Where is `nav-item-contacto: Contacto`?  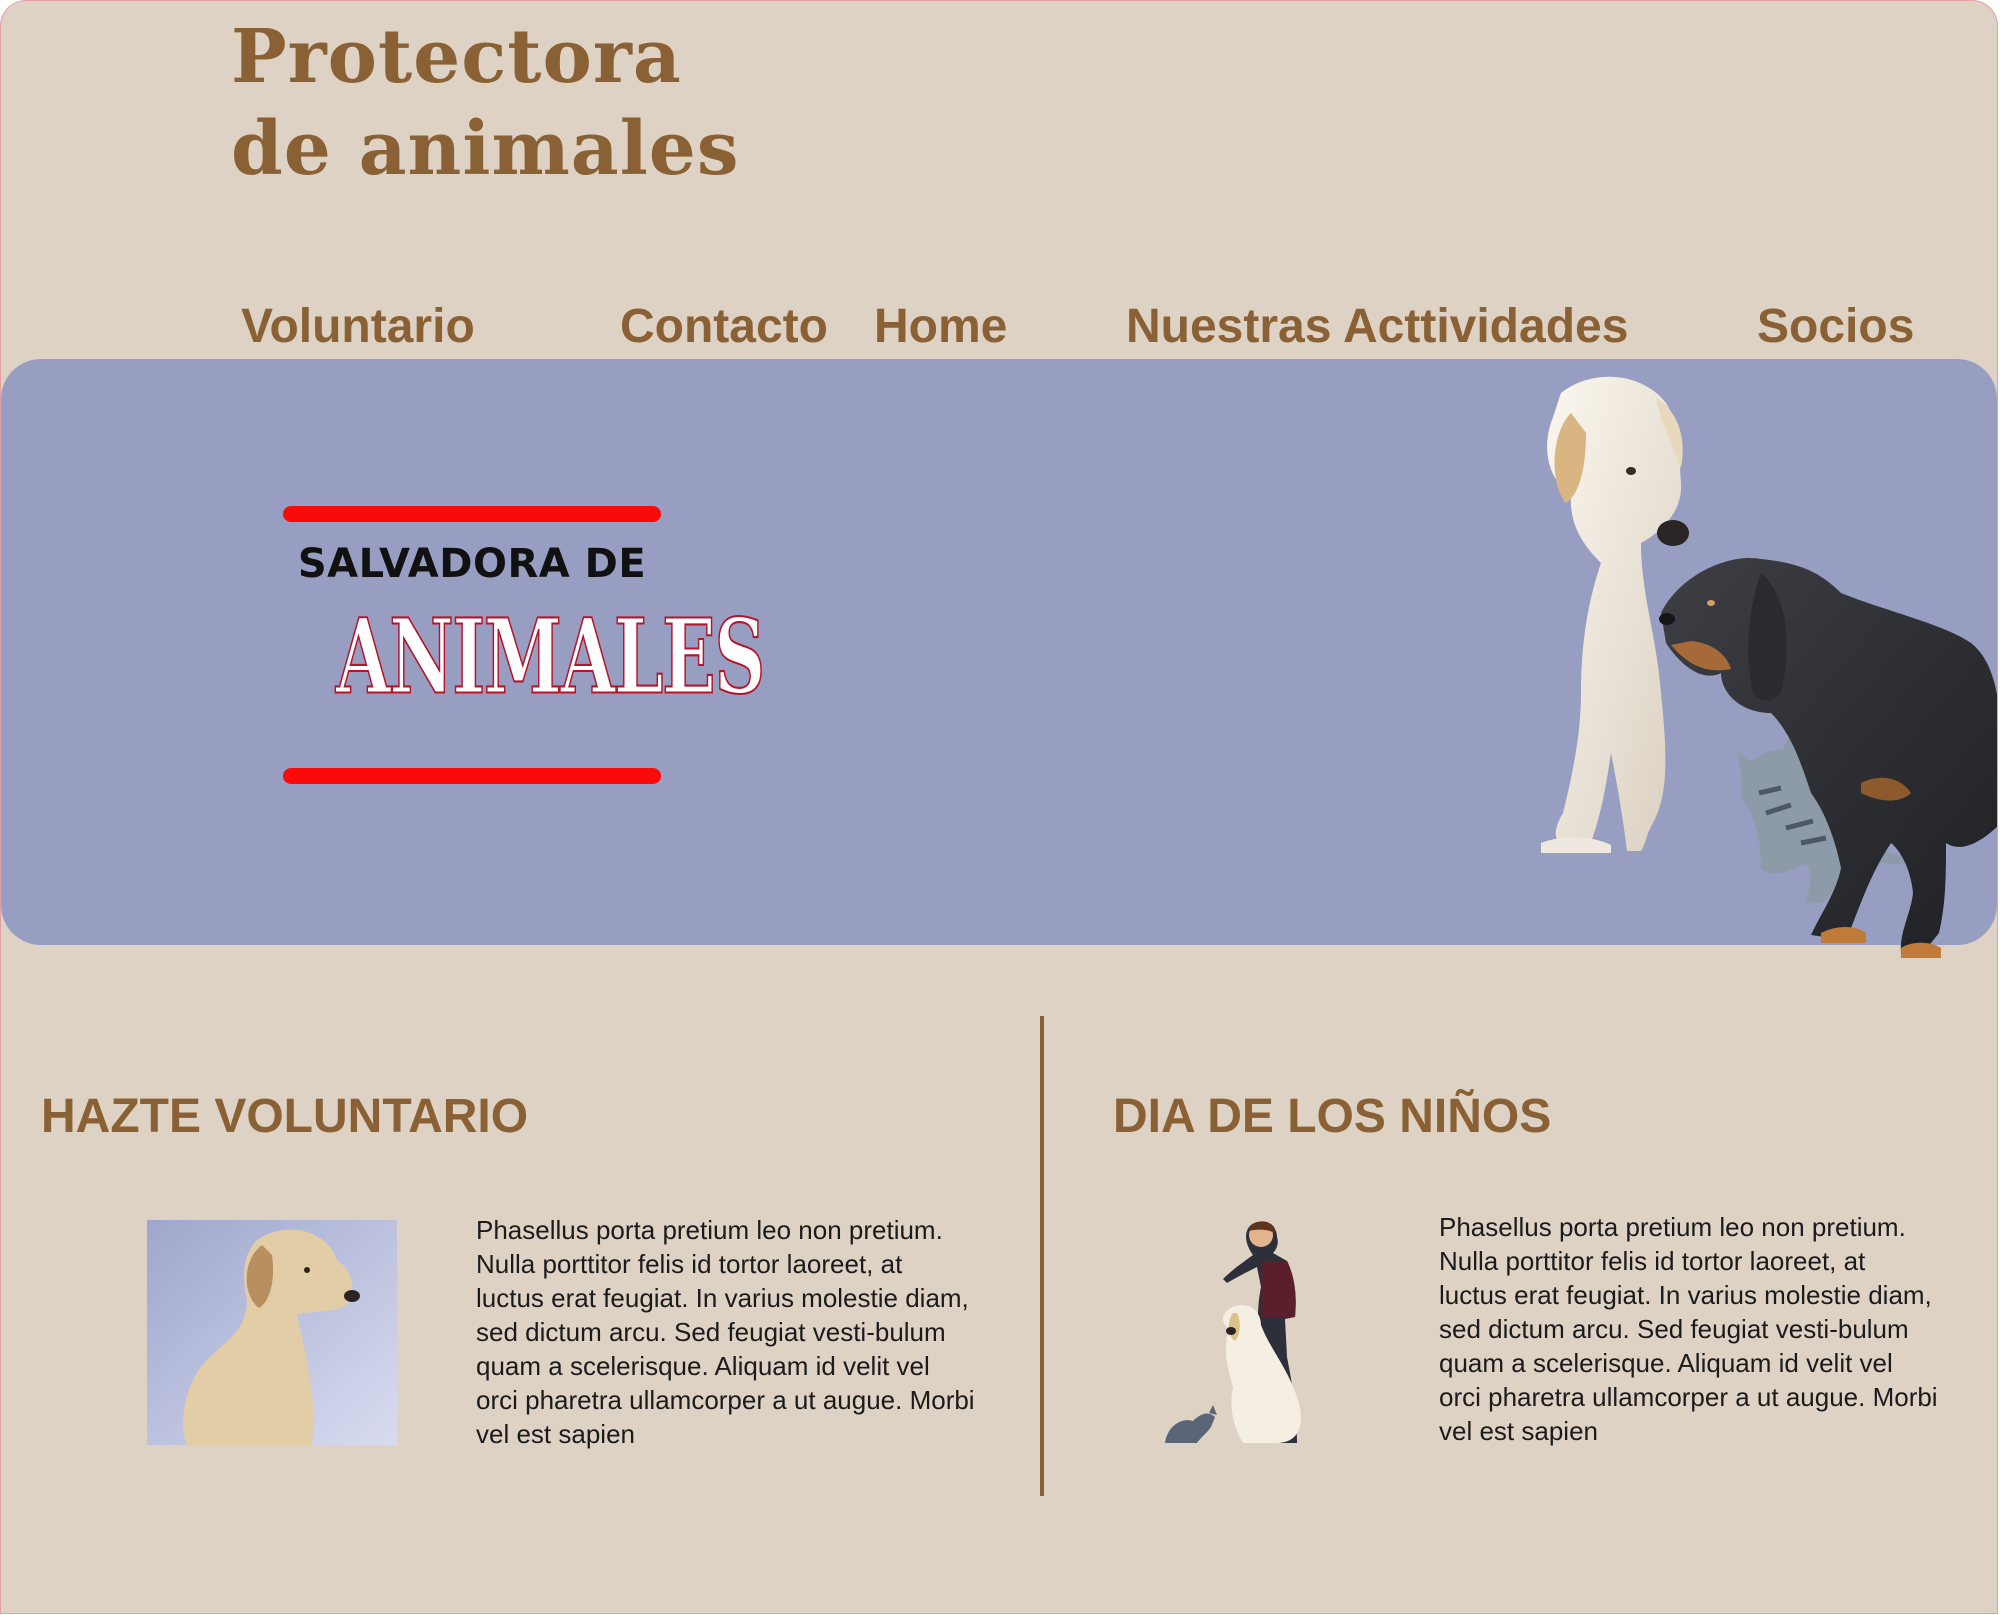
nav-item-contacto: Contacto is located at coordinates (724, 327).